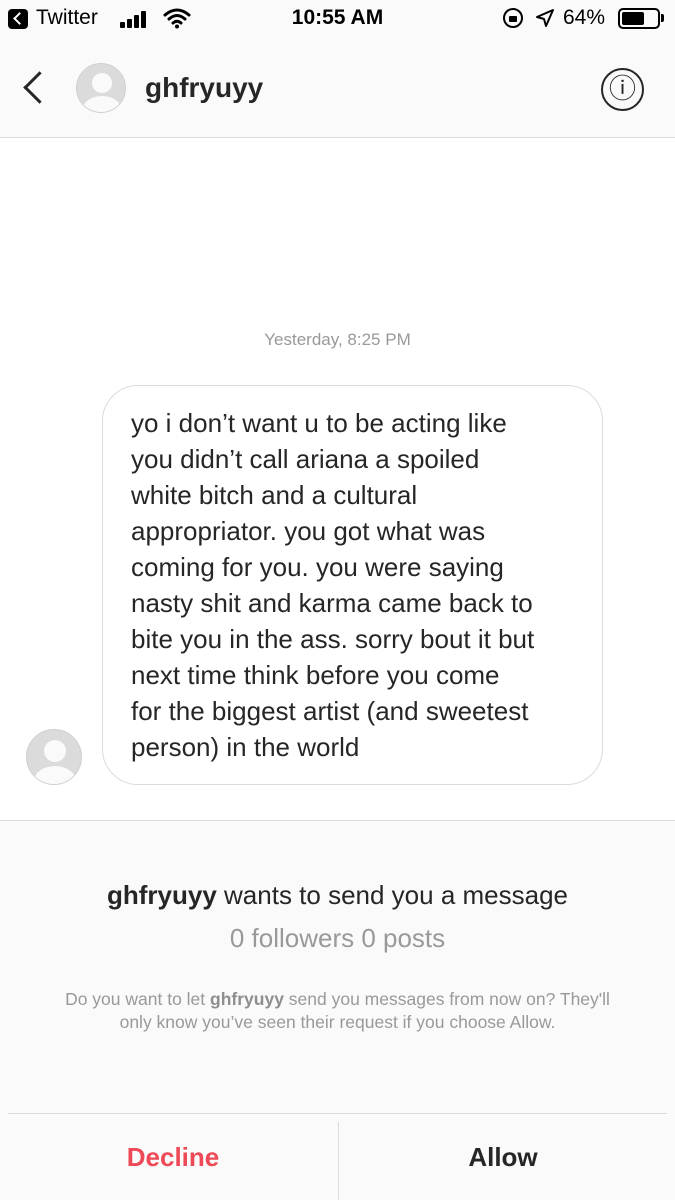  Describe the element at coordinates (274, 495) in the screenshot. I see `message-line: white bitch and a cultural` at that location.